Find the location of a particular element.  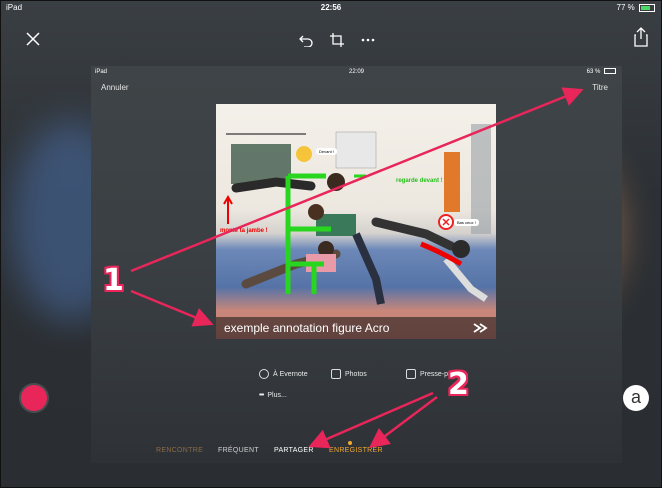

clipboard-icon is located at coordinates (411, 374).